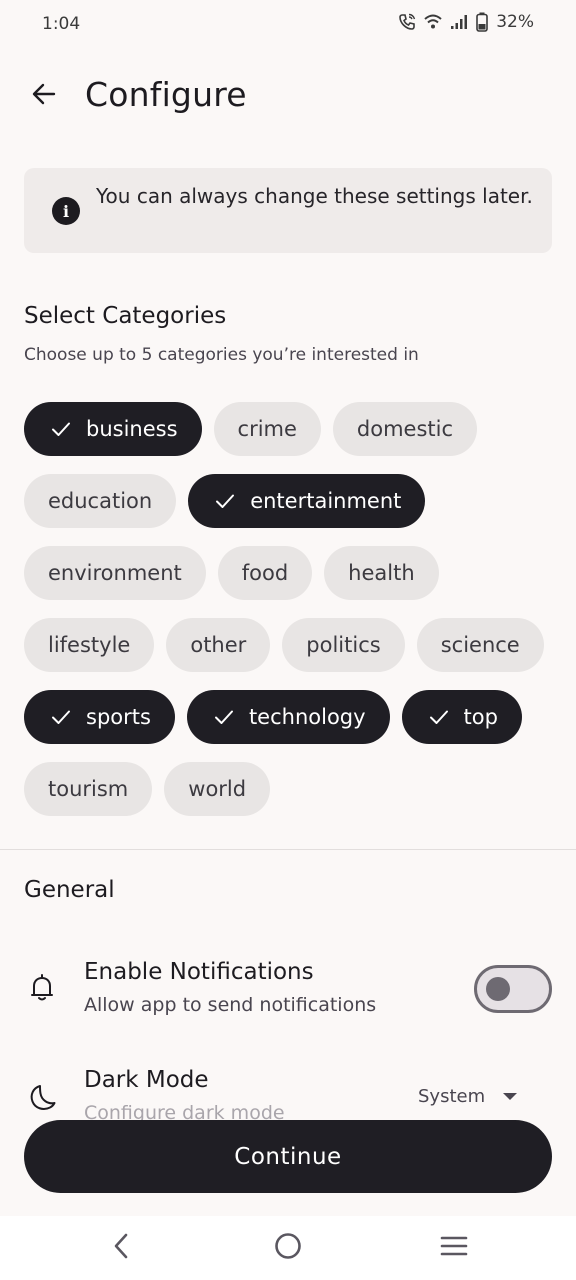 The width and height of the screenshot is (576, 1280). What do you see at coordinates (146, 1080) in the screenshot?
I see `dark-mode-title: Dark Mode` at bounding box center [146, 1080].